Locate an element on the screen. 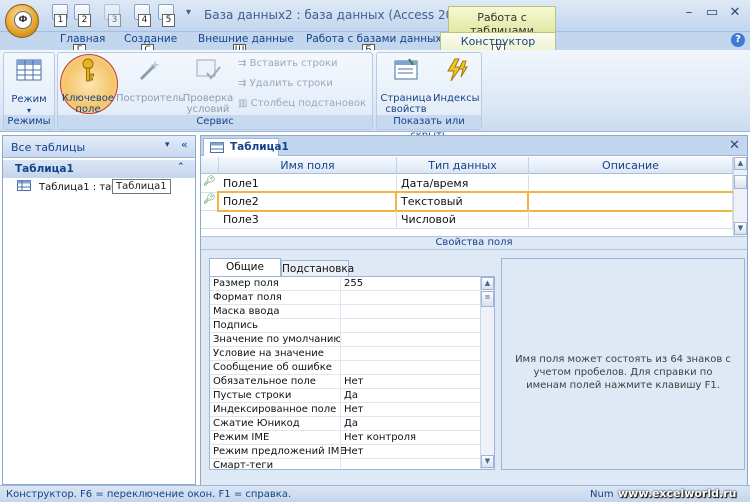 The height and width of the screenshot is (502, 750). help-icon: ? is located at coordinates (738, 40).